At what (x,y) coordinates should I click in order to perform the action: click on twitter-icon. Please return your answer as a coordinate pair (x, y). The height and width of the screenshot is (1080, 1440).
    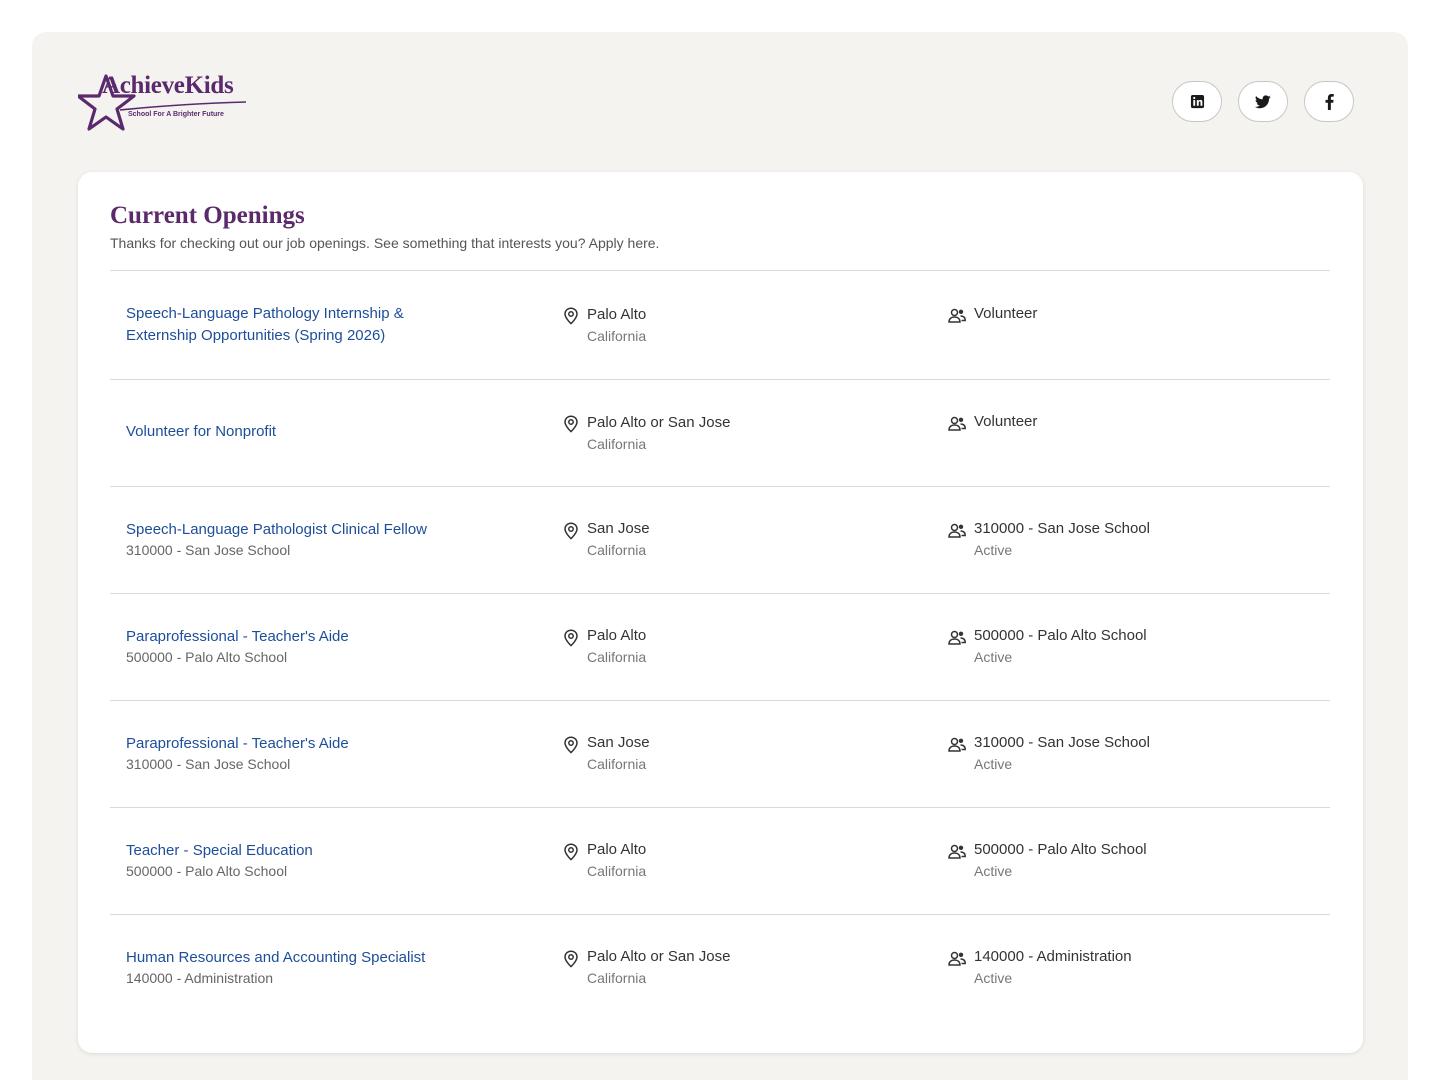
    Looking at the image, I should click on (1263, 101).